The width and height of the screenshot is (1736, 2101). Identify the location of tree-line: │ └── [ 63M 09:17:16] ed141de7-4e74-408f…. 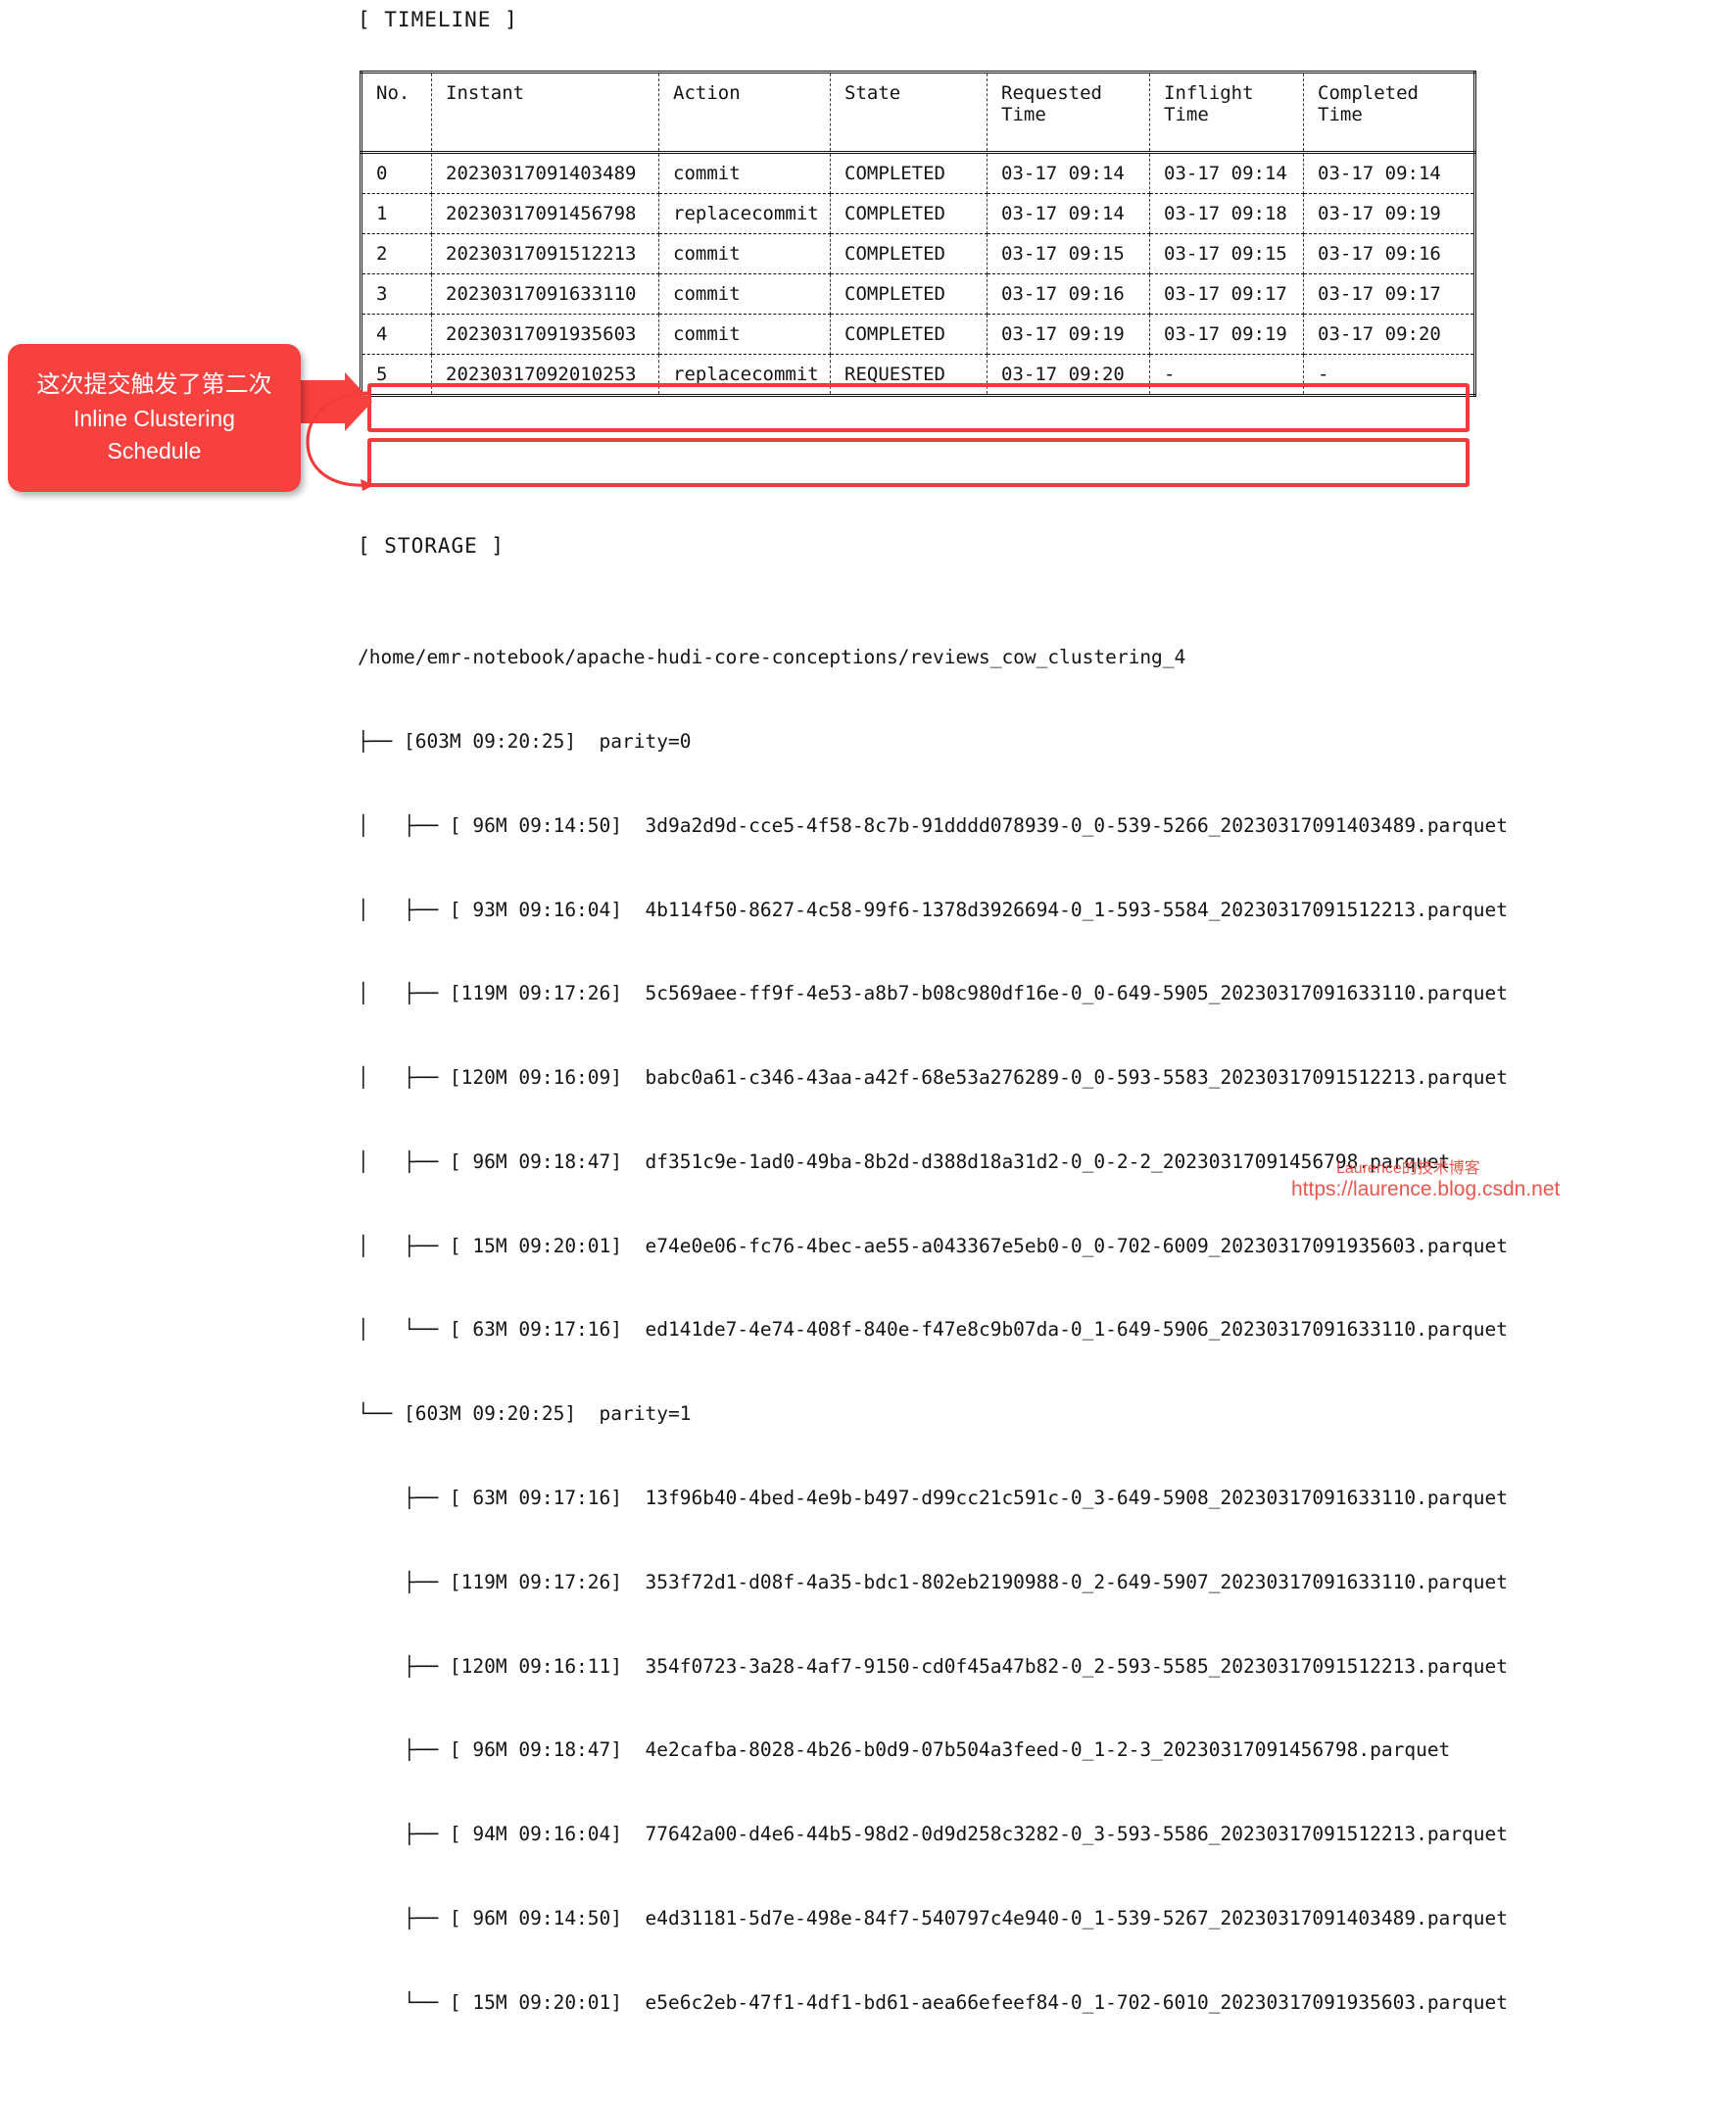
(933, 1330).